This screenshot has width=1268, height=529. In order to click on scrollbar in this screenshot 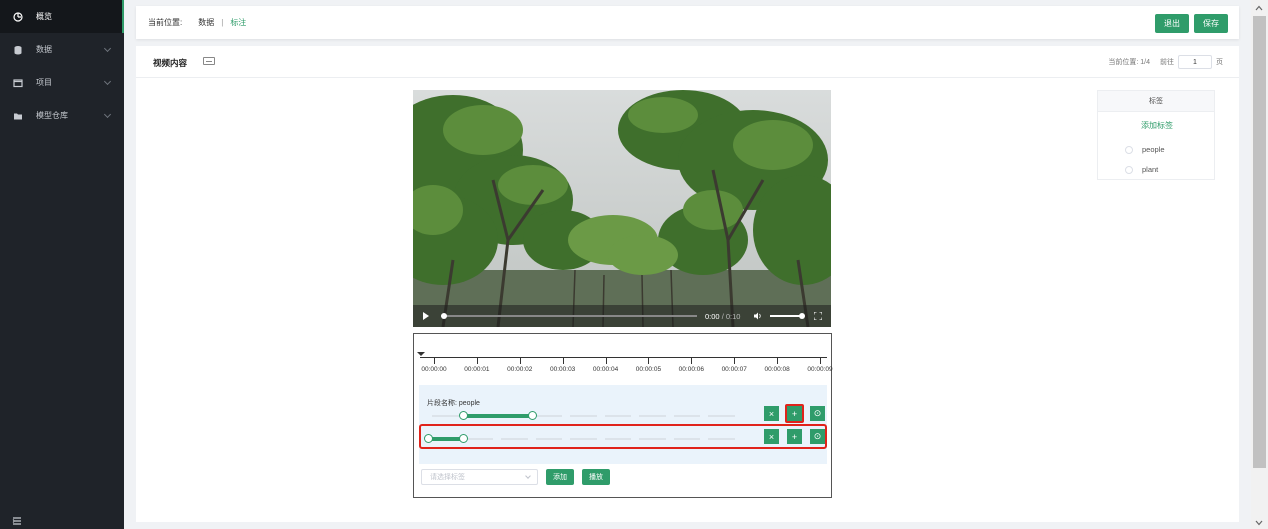, I will do `click(1259, 264)`.